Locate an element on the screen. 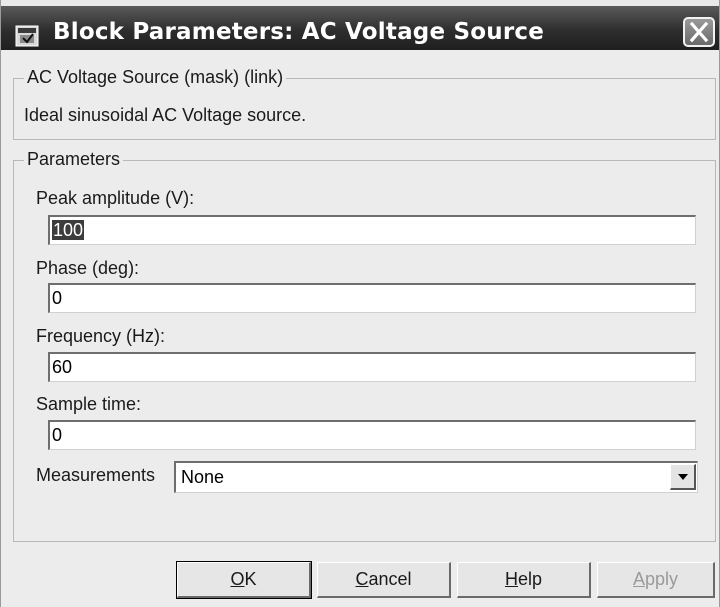 This screenshot has height=607, width=720. chevron-down-icon is located at coordinates (683, 477).